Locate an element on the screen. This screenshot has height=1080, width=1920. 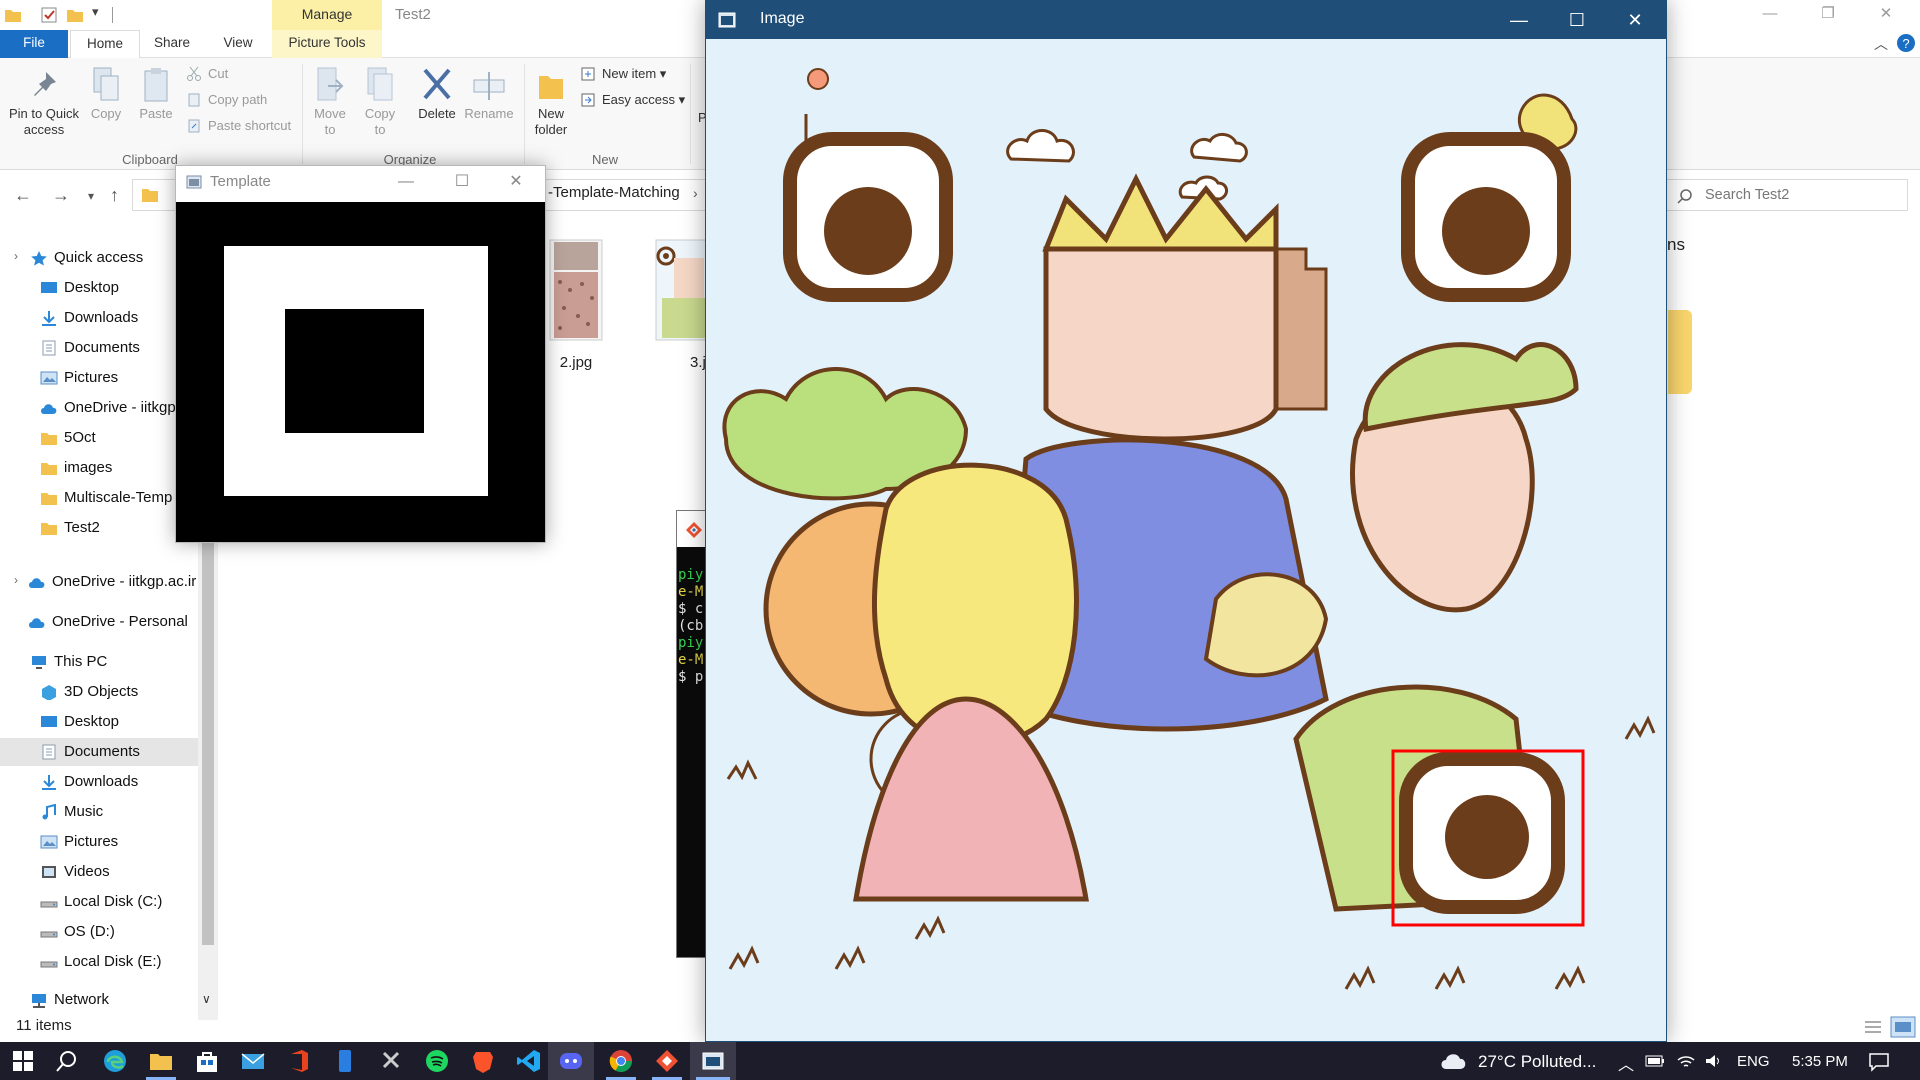
paste-shortcut-button: Paste shortcut is located at coordinates (238, 126).